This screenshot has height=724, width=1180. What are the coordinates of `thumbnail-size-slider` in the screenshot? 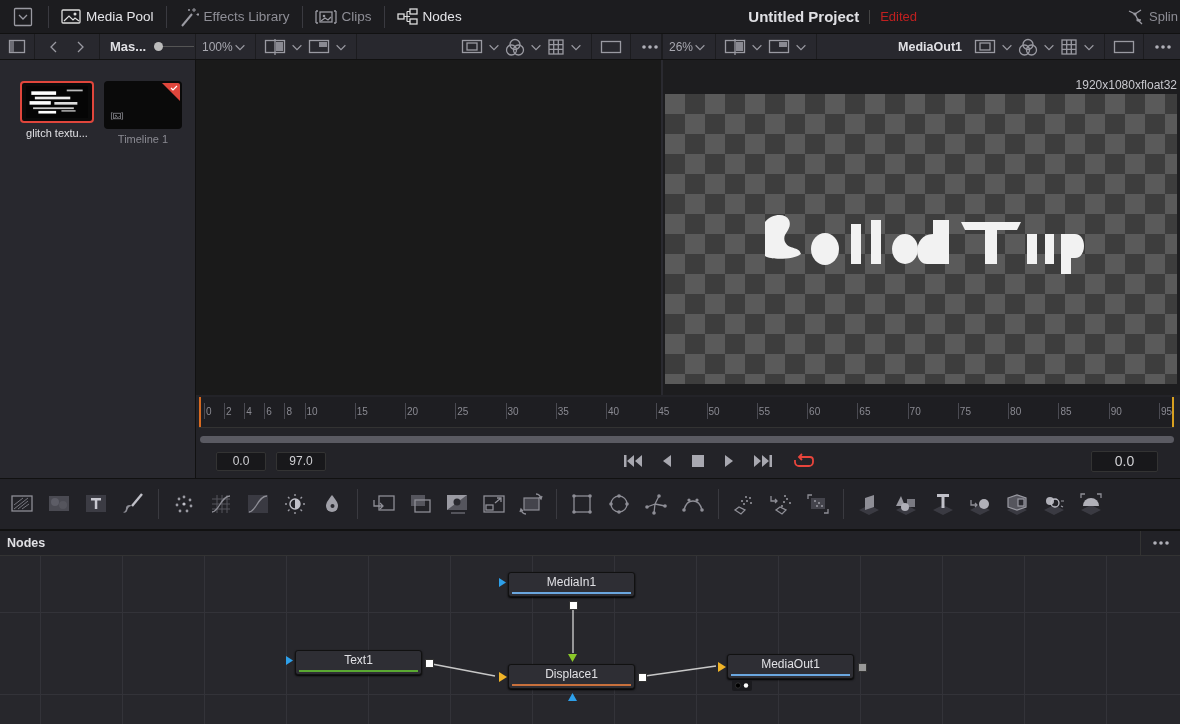 It's located at (174, 46).